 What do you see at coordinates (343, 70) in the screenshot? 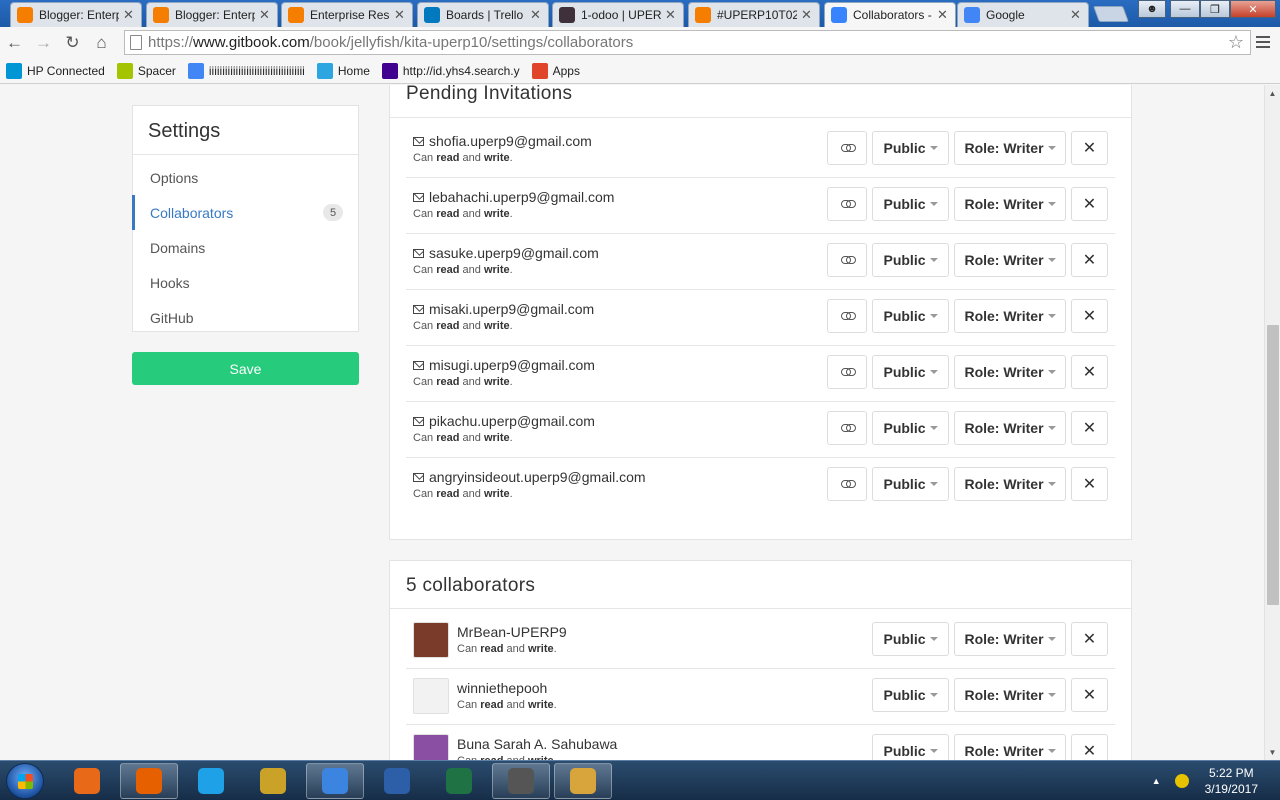
I see `bookmark-item: Home` at bounding box center [343, 70].